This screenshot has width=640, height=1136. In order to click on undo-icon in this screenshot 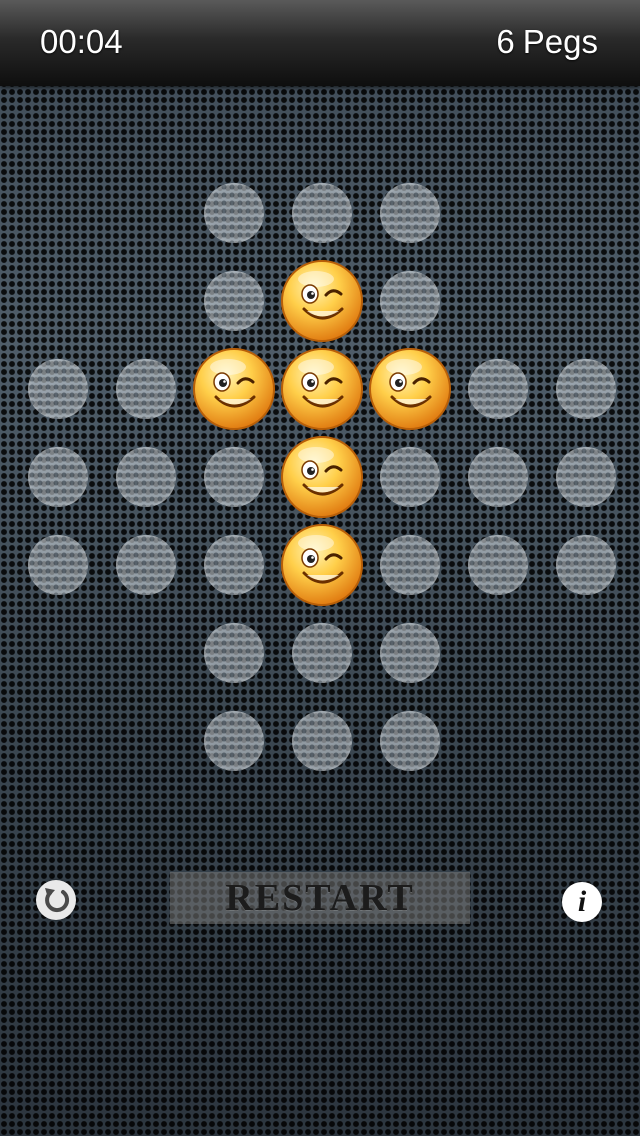, I will do `click(57, 900)`.